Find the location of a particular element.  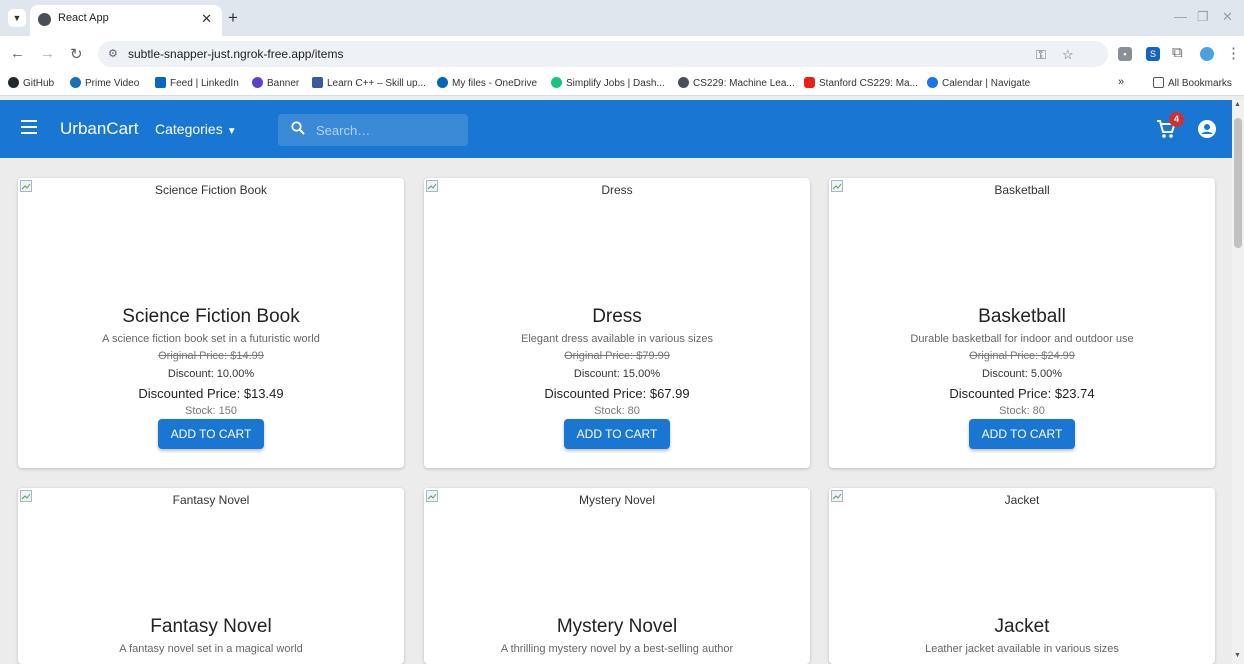

bookmark-github: GitHub is located at coordinates (31, 83).